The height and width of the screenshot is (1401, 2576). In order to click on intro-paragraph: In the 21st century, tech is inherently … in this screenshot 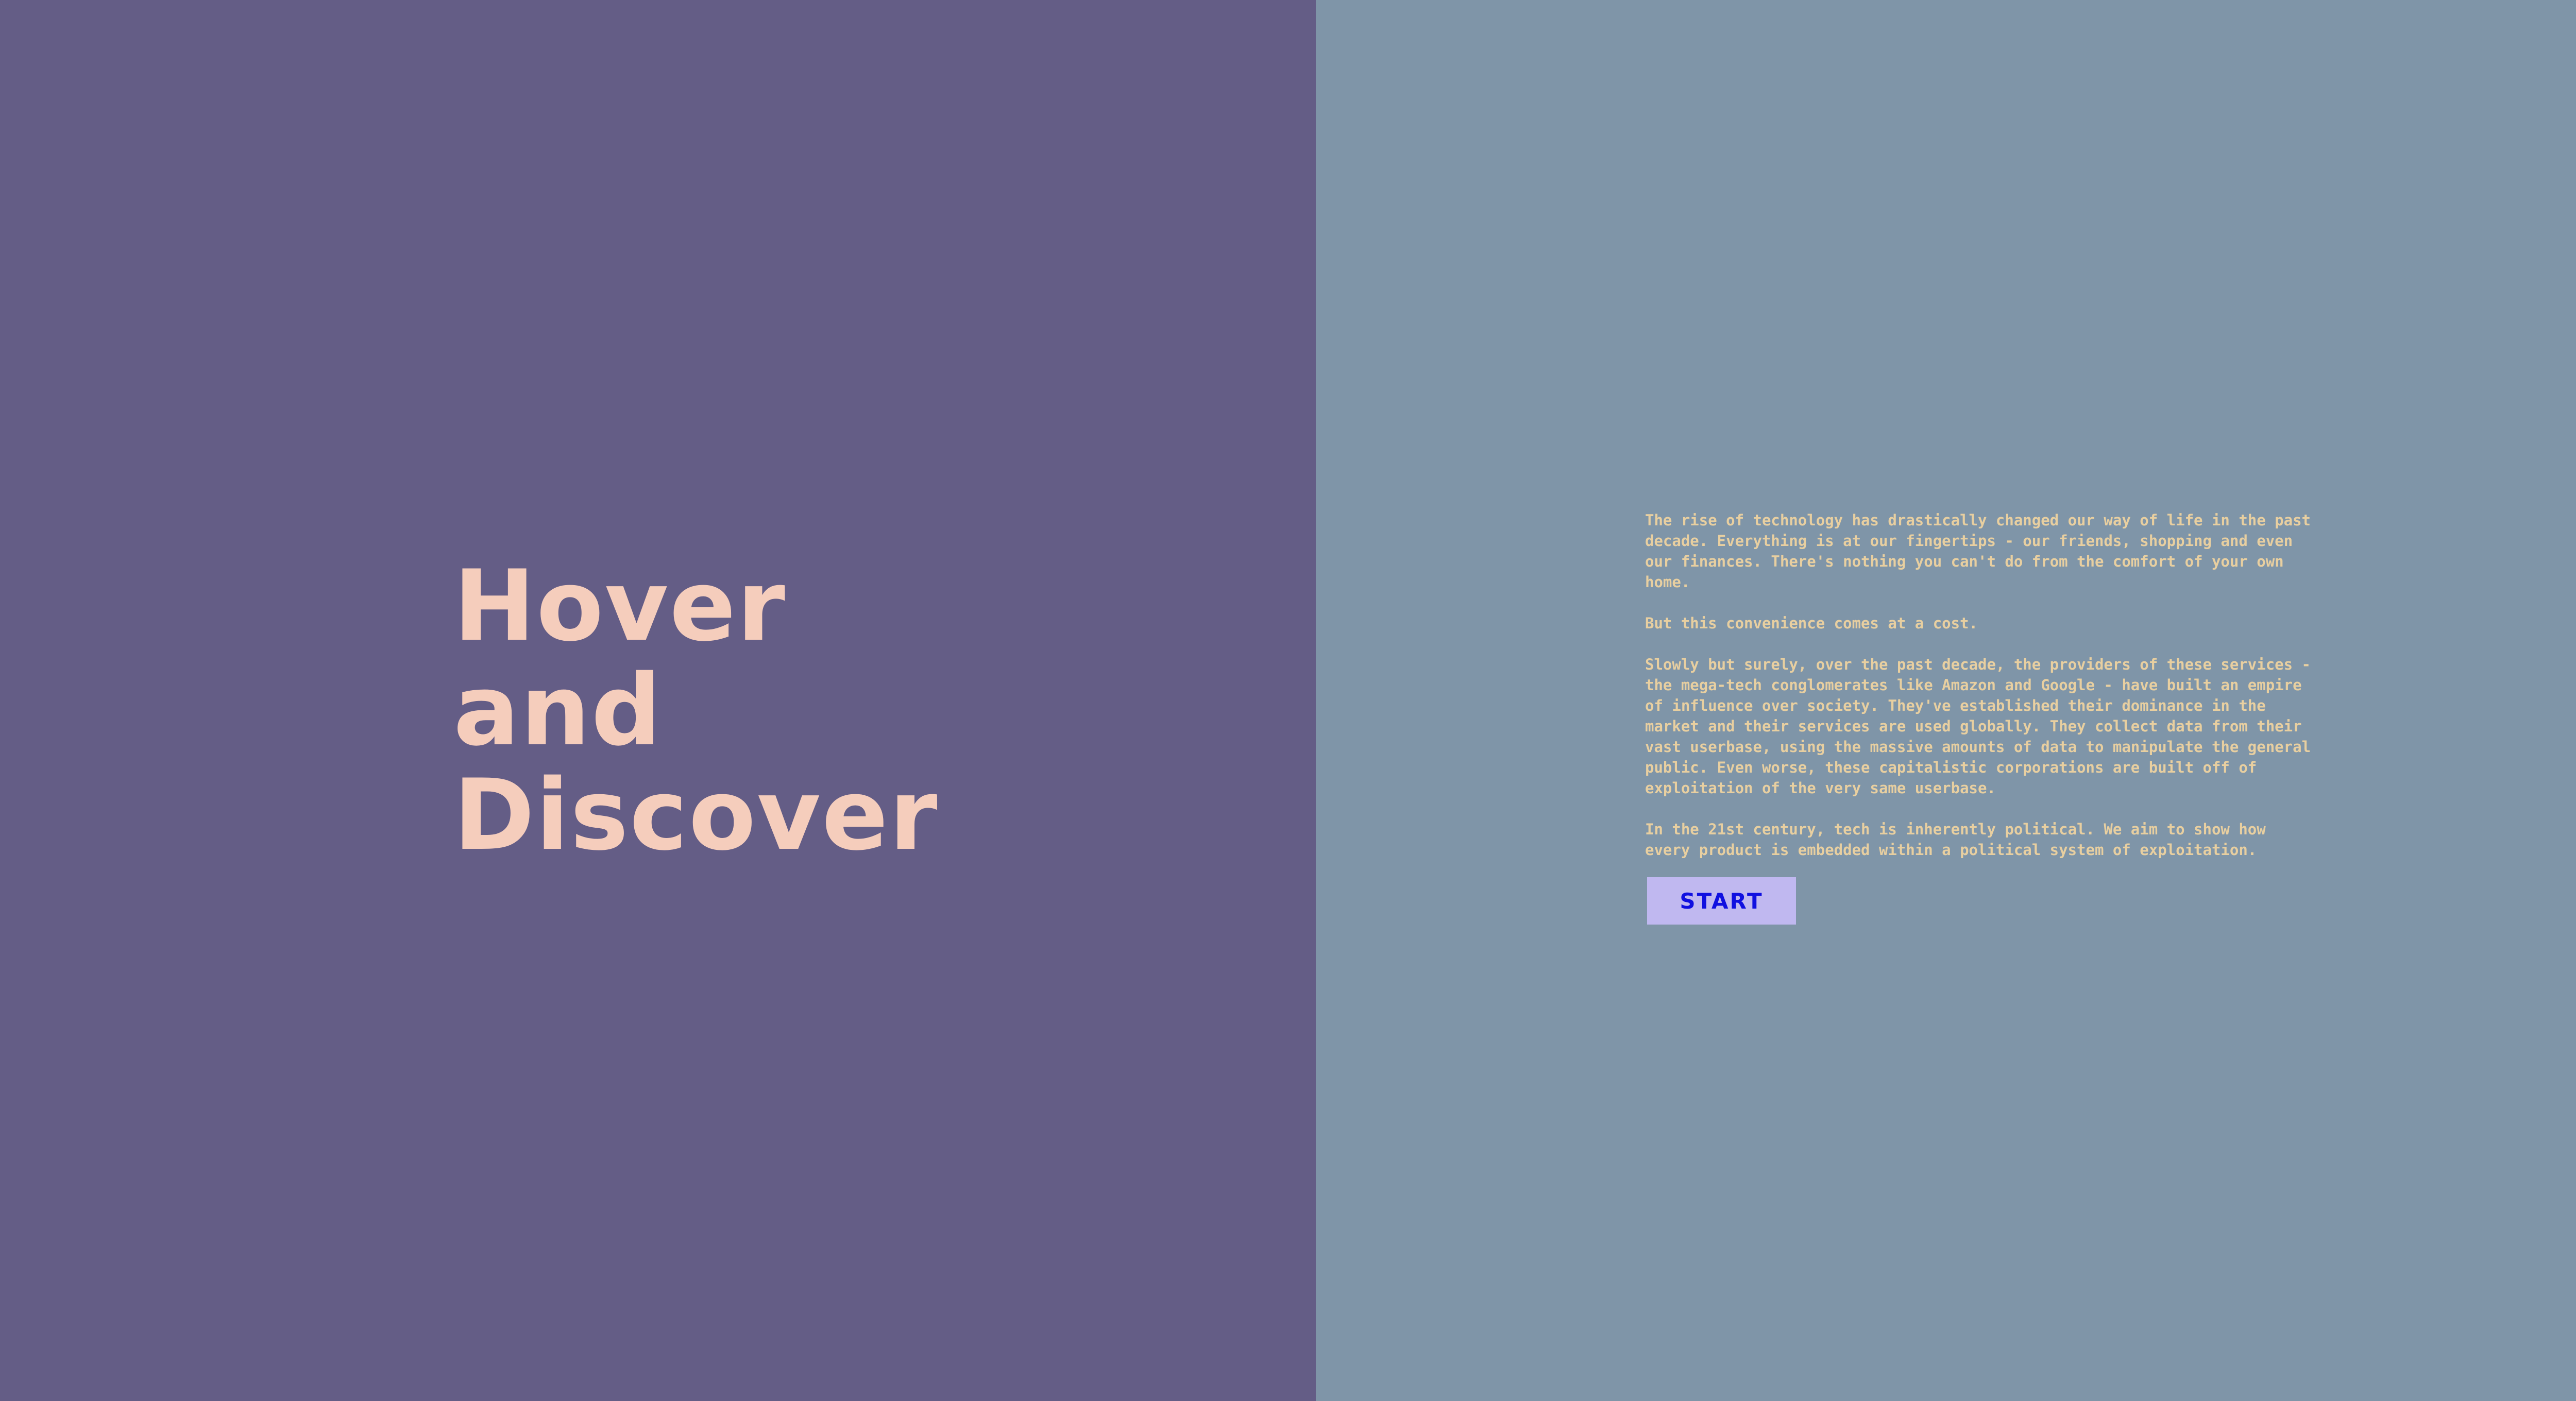, I will do `click(1955, 840)`.